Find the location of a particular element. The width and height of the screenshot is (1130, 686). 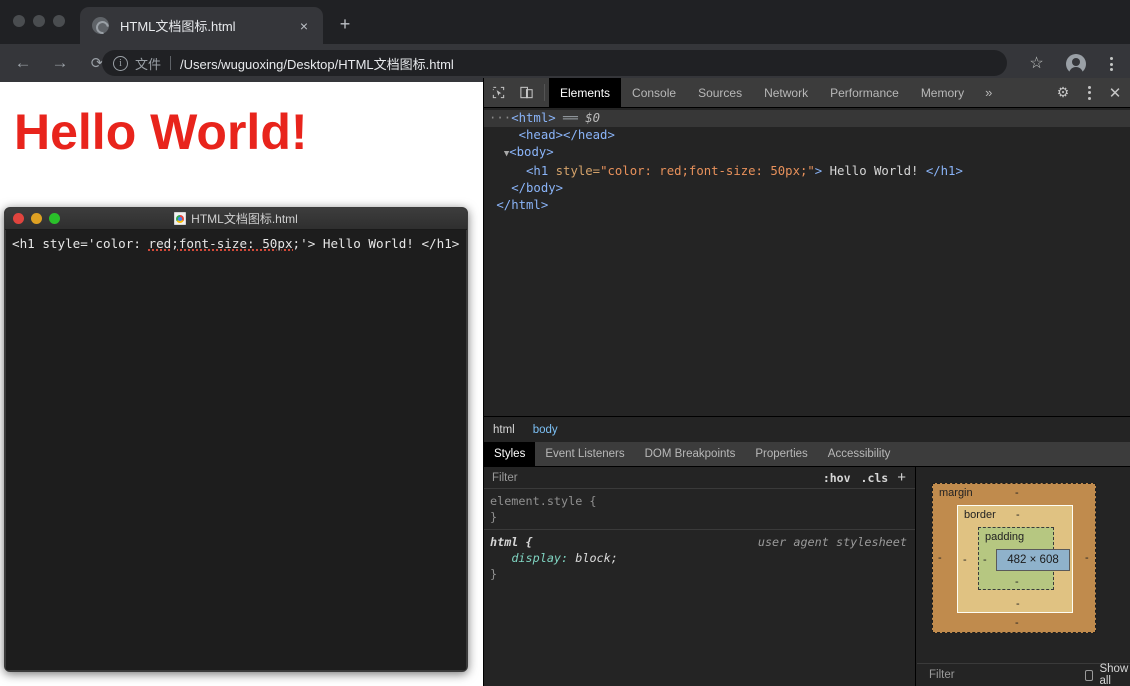

box-model-padding: padding - - - 482 × 608 is located at coordinates (1024, 558).